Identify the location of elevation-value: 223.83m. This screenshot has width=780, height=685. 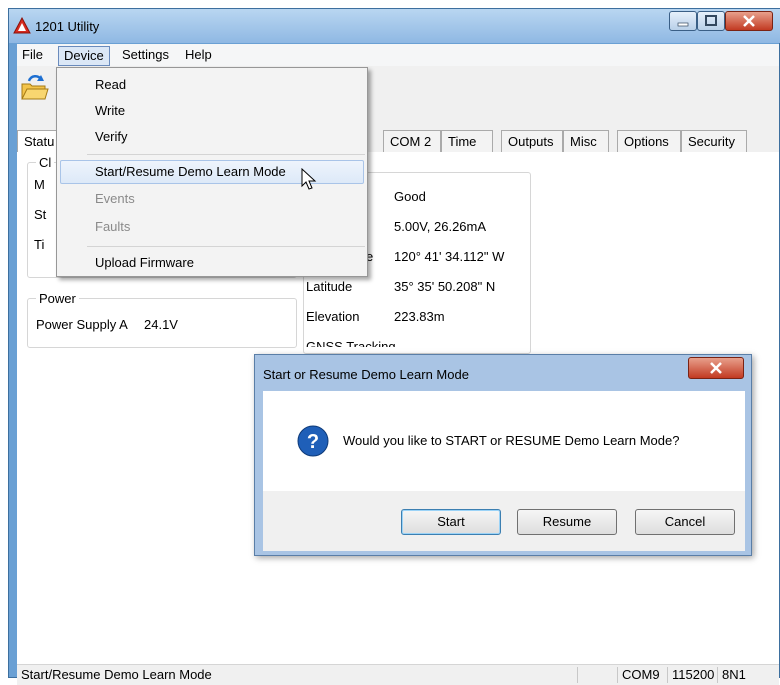
(419, 316).